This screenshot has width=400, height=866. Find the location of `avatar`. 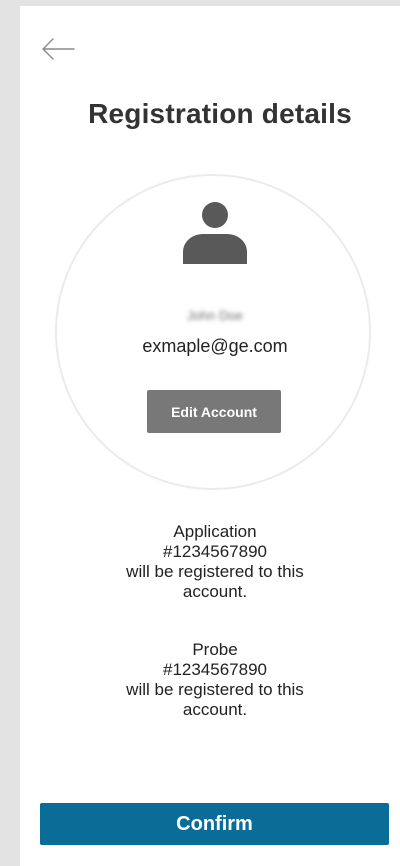

avatar is located at coordinates (215, 233).